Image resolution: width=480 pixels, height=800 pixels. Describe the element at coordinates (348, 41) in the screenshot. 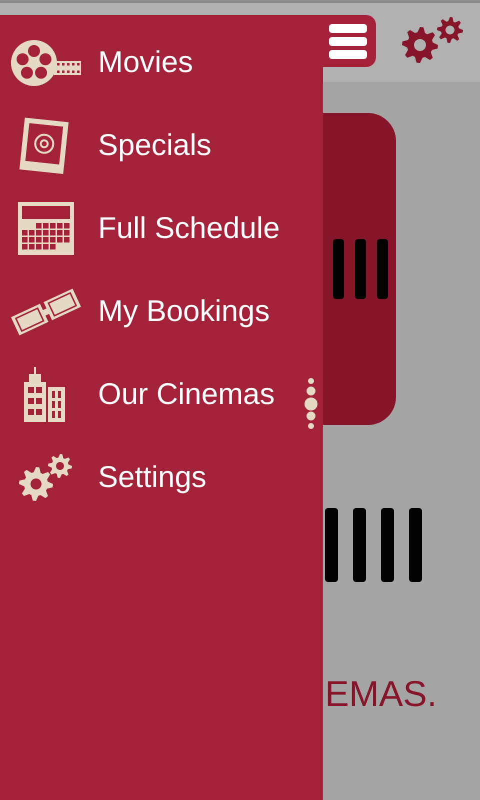

I see `menu-icon` at that location.